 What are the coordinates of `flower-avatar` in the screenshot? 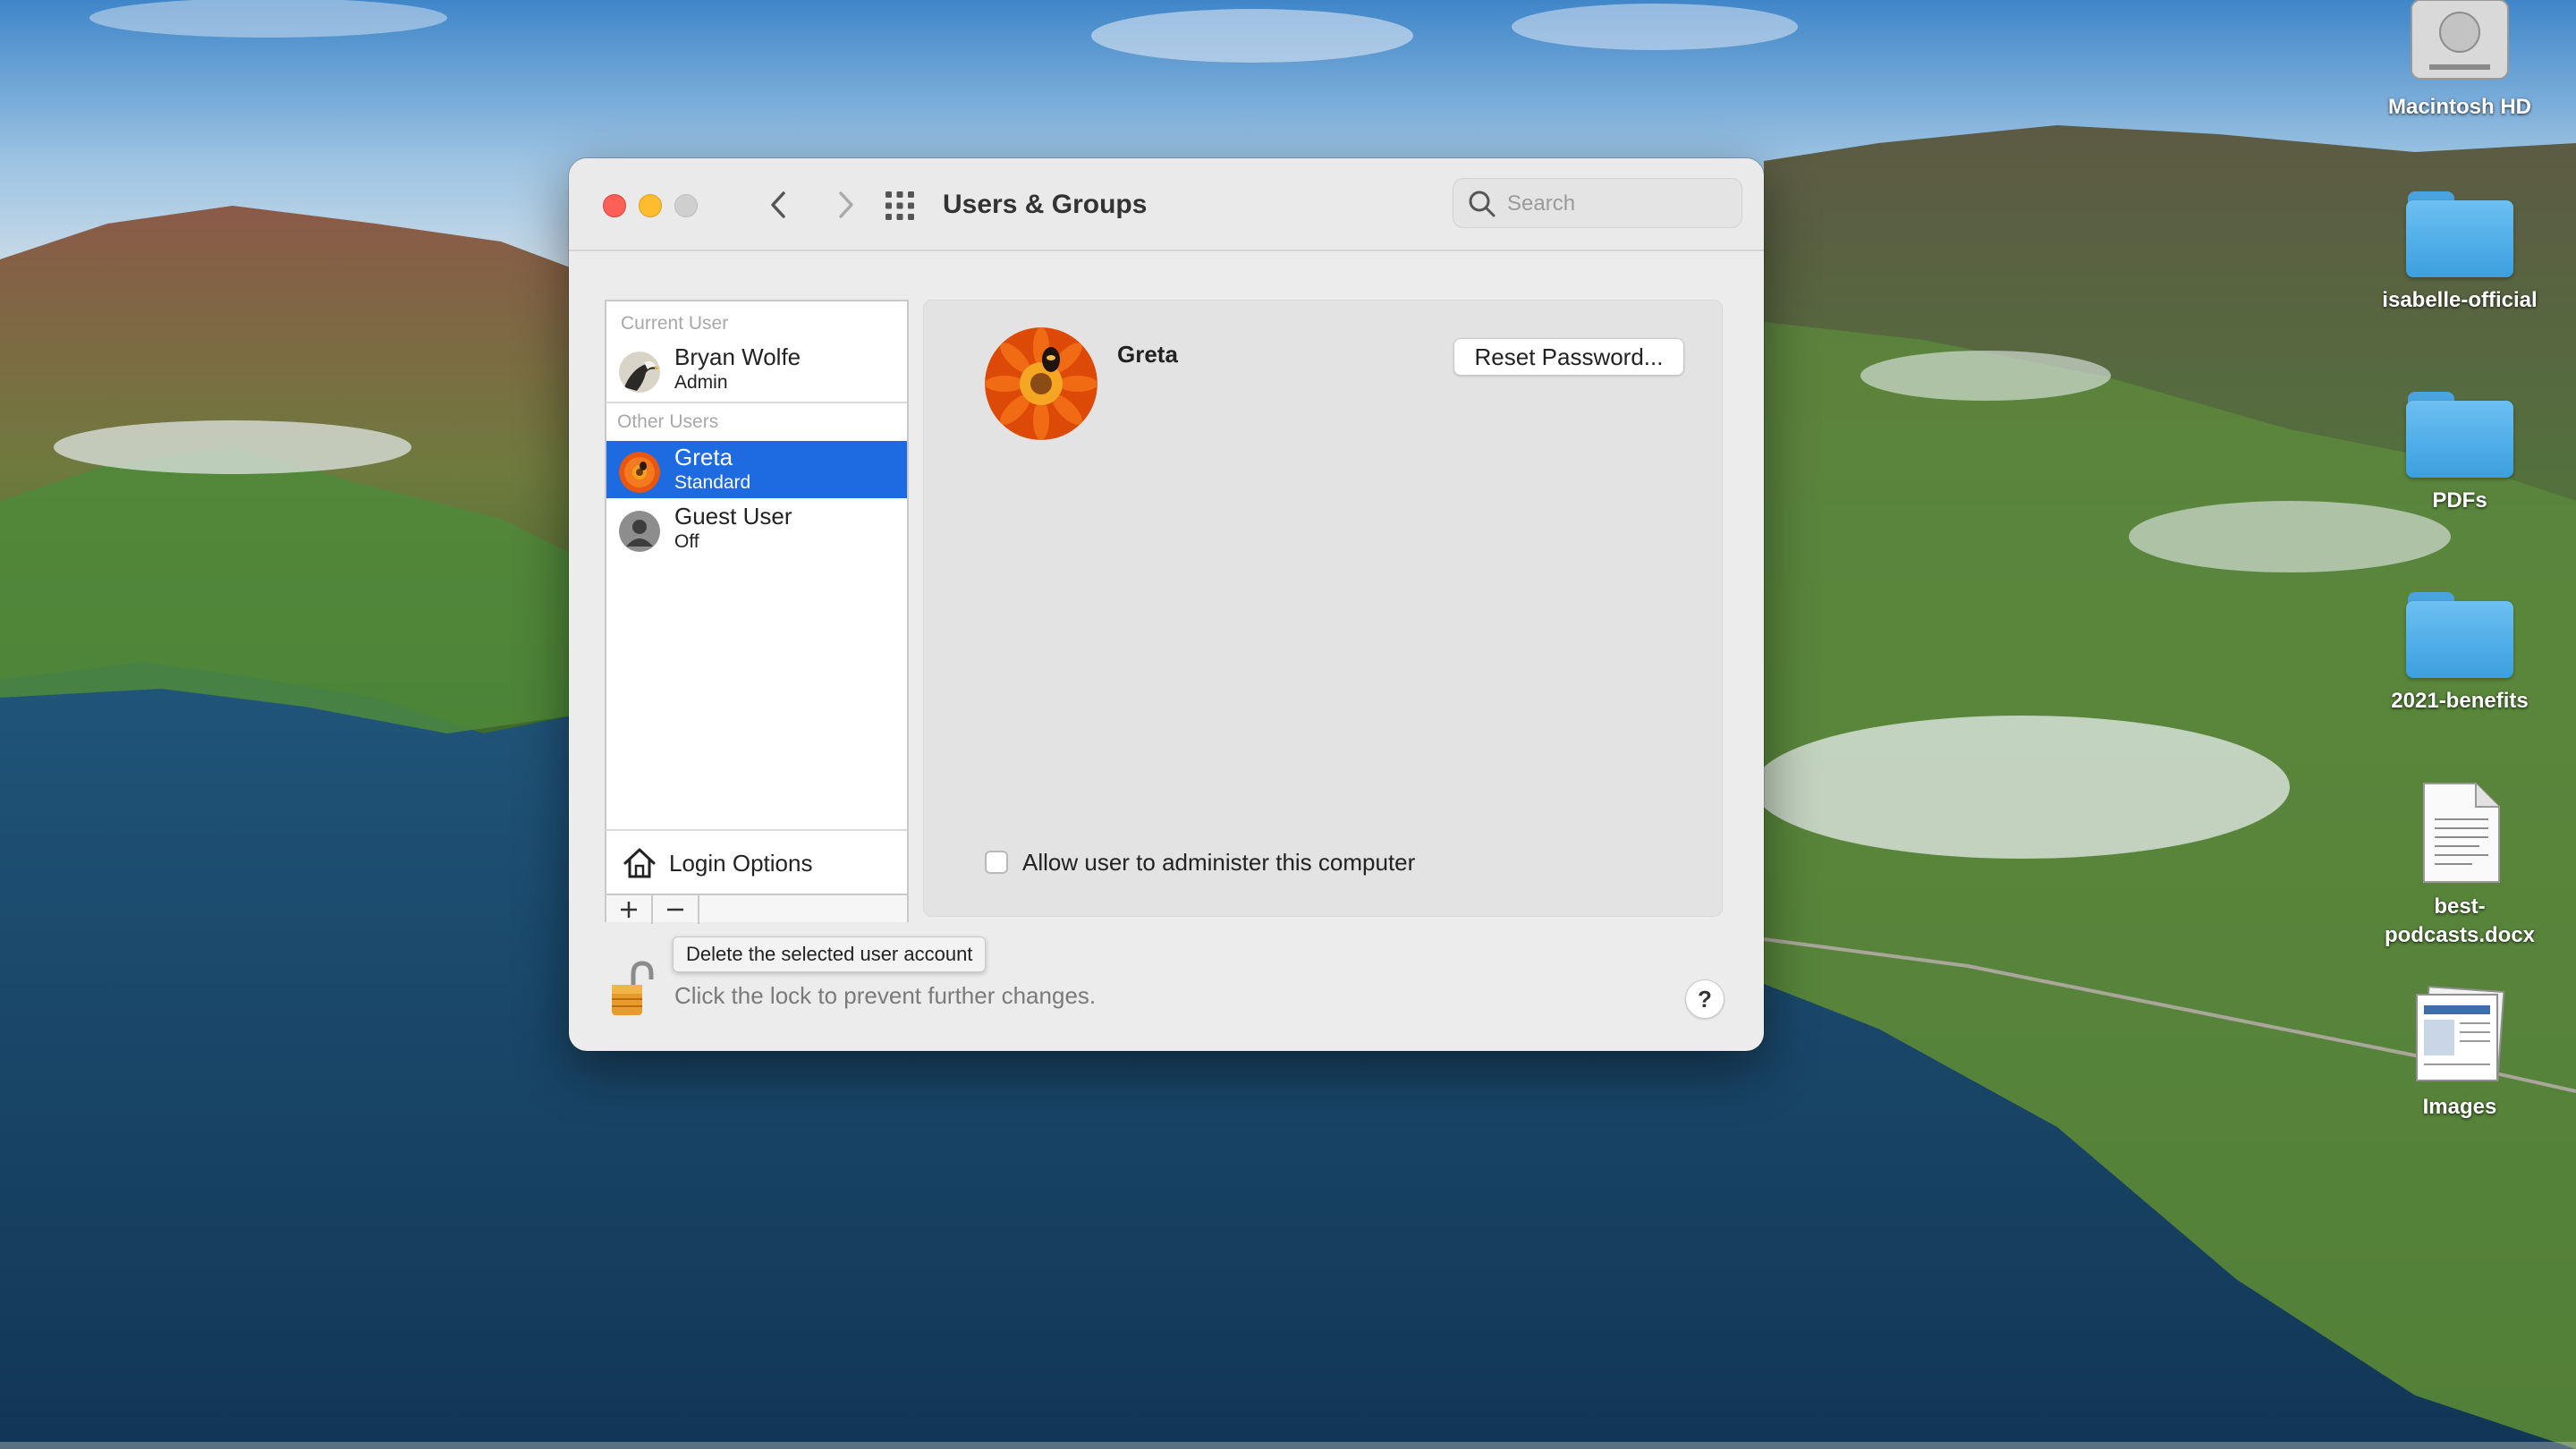 It's located at (639, 472).